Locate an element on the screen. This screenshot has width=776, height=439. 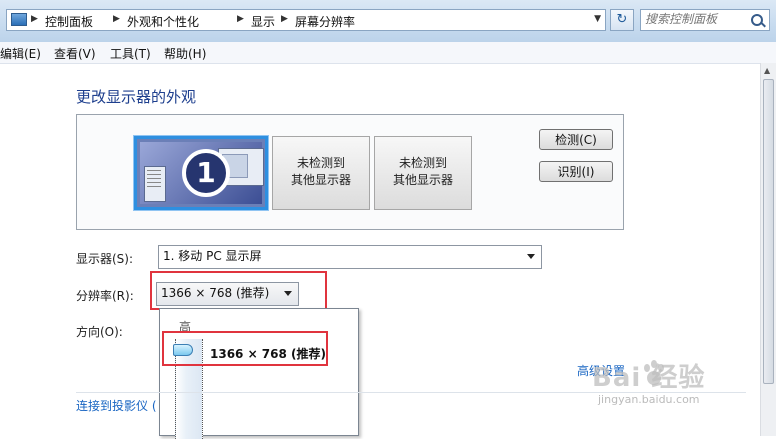
monitor-3-undetected: 未检测到 其他显示器 is located at coordinates (423, 173).